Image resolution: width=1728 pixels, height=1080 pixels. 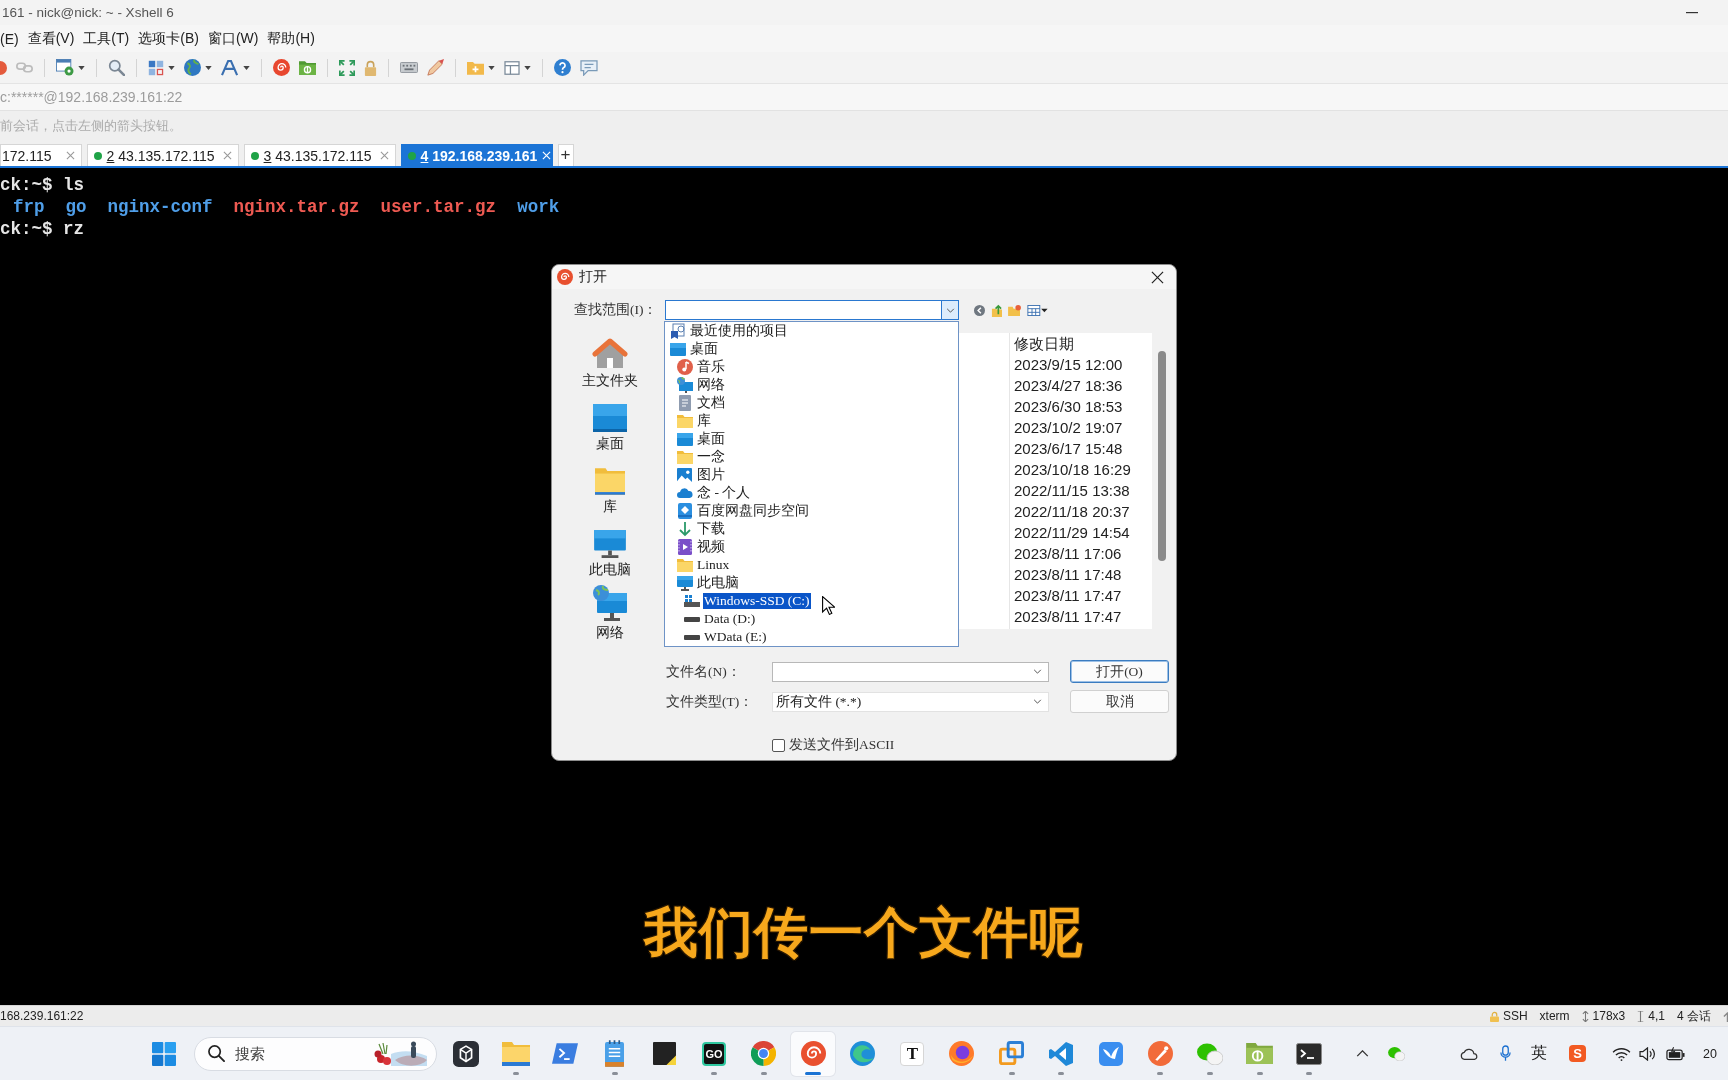 I want to click on input-language: 英, so click(x=1539, y=1053).